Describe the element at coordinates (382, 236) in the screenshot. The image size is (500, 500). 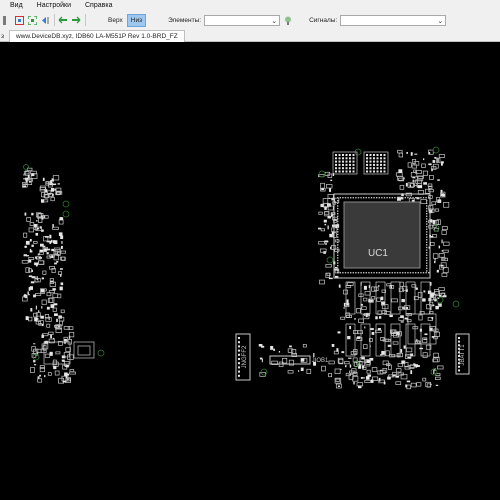
I see `cpu-package: UC1` at that location.